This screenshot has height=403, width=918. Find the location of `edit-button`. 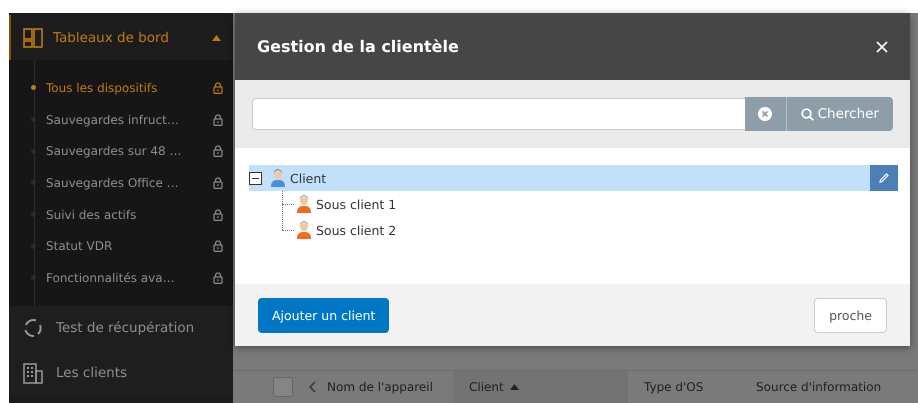

edit-button is located at coordinates (884, 178).